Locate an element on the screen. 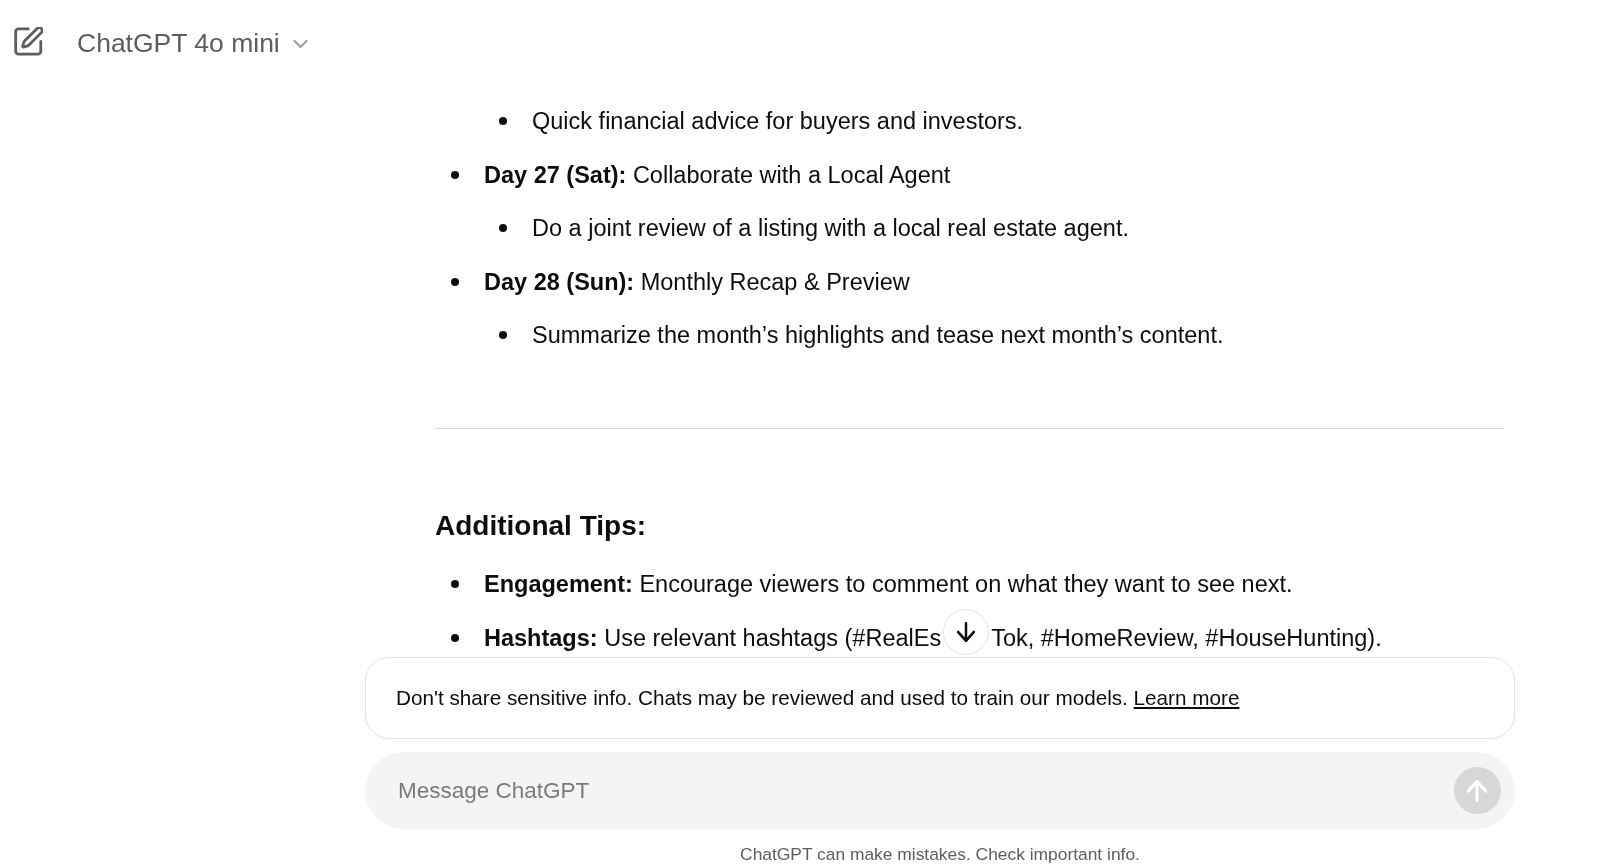  section-heading: Additional Tips: is located at coordinates (541, 526).